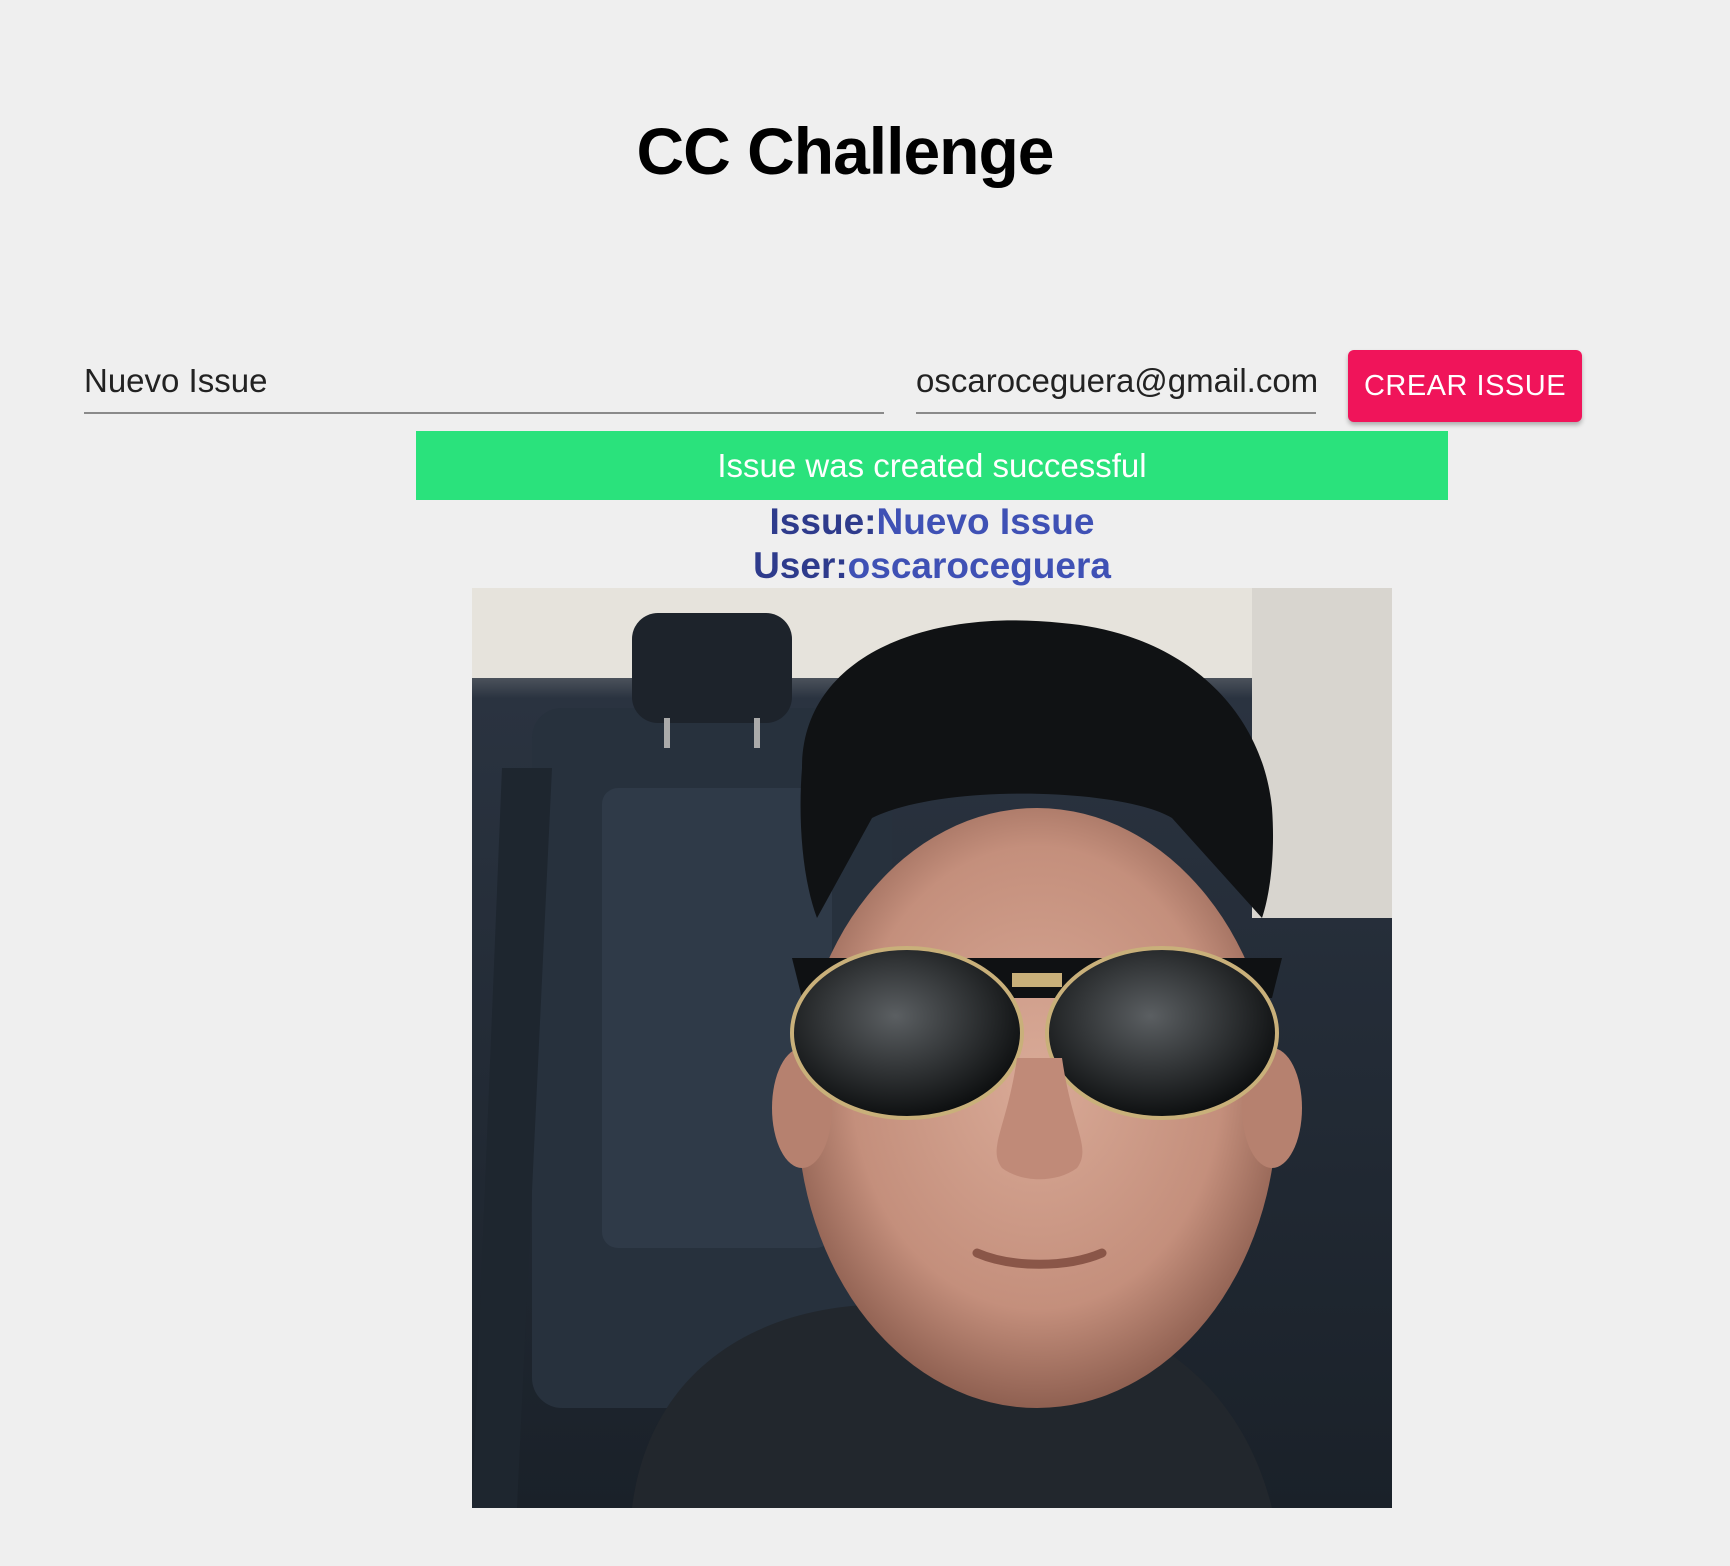 The width and height of the screenshot is (1730, 1566). I want to click on success-message: Issue was created successful, so click(932, 465).